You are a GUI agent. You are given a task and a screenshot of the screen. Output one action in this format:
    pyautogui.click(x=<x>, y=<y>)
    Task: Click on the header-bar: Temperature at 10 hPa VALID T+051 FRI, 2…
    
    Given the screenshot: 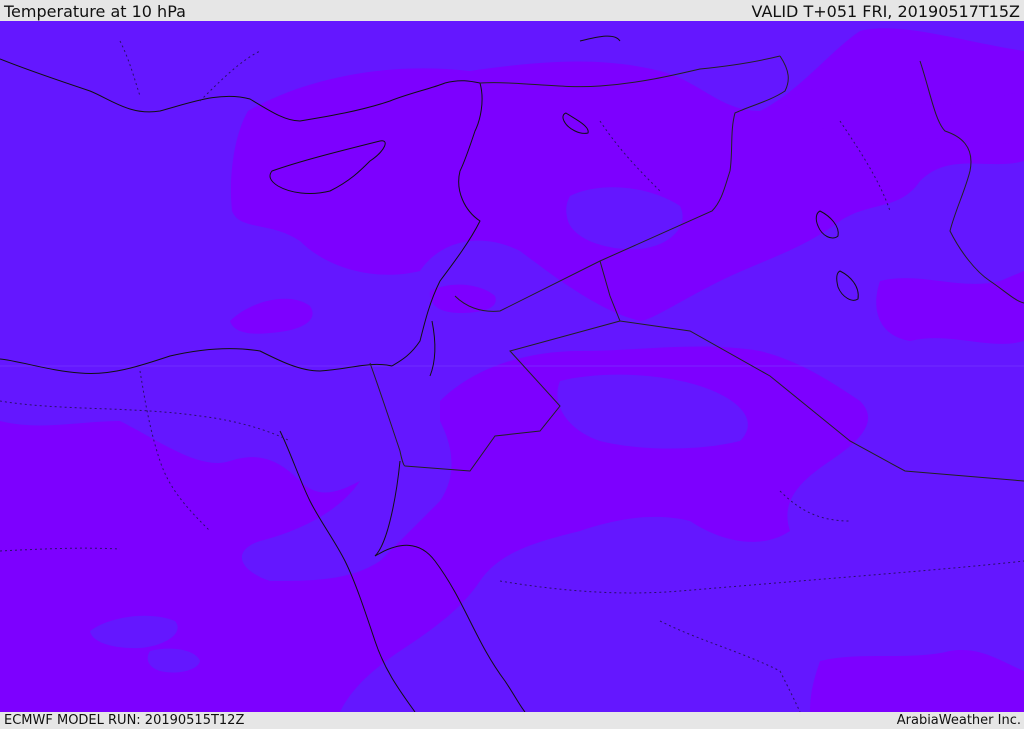 What is the action you would take?
    pyautogui.click(x=512, y=10)
    